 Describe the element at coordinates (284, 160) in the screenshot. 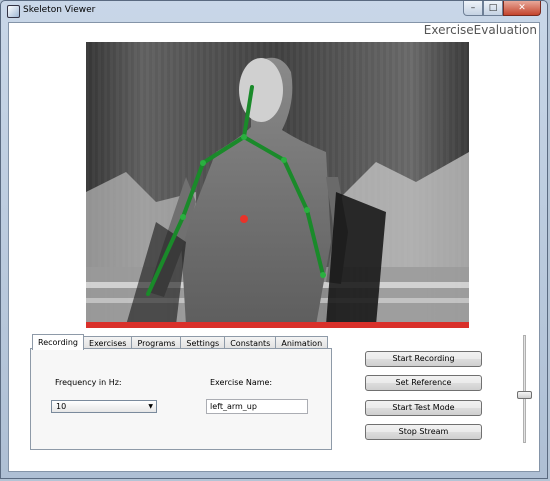

I see `joint-right-shoulder` at that location.